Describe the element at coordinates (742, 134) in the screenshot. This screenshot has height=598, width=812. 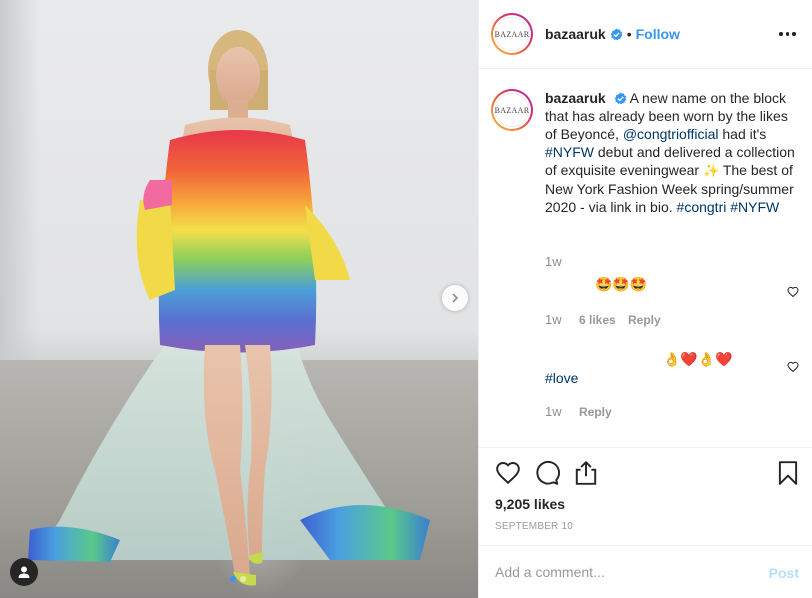
I see `caption-text-part: had it's` at that location.